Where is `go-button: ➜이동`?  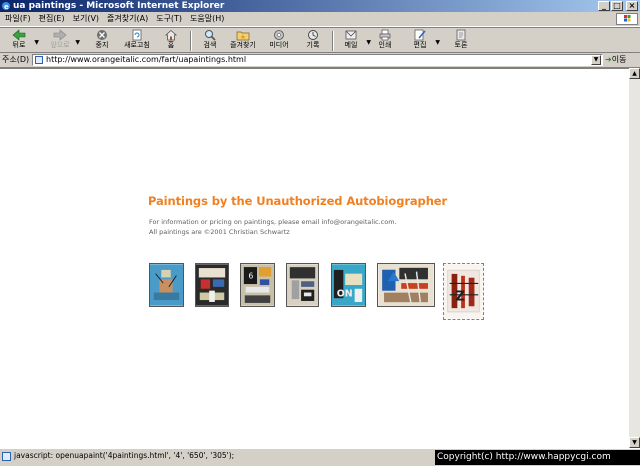 go-button: ➜이동 is located at coordinates (622, 60).